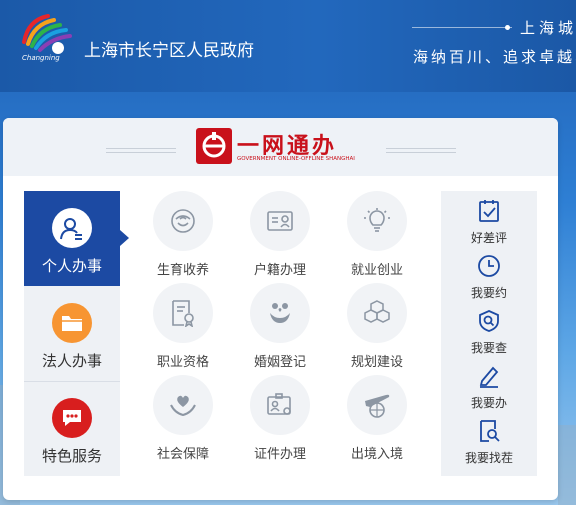 The image size is (576, 505). What do you see at coordinates (182, 362) in the screenshot?
I see `service-label: 职业资格` at bounding box center [182, 362].